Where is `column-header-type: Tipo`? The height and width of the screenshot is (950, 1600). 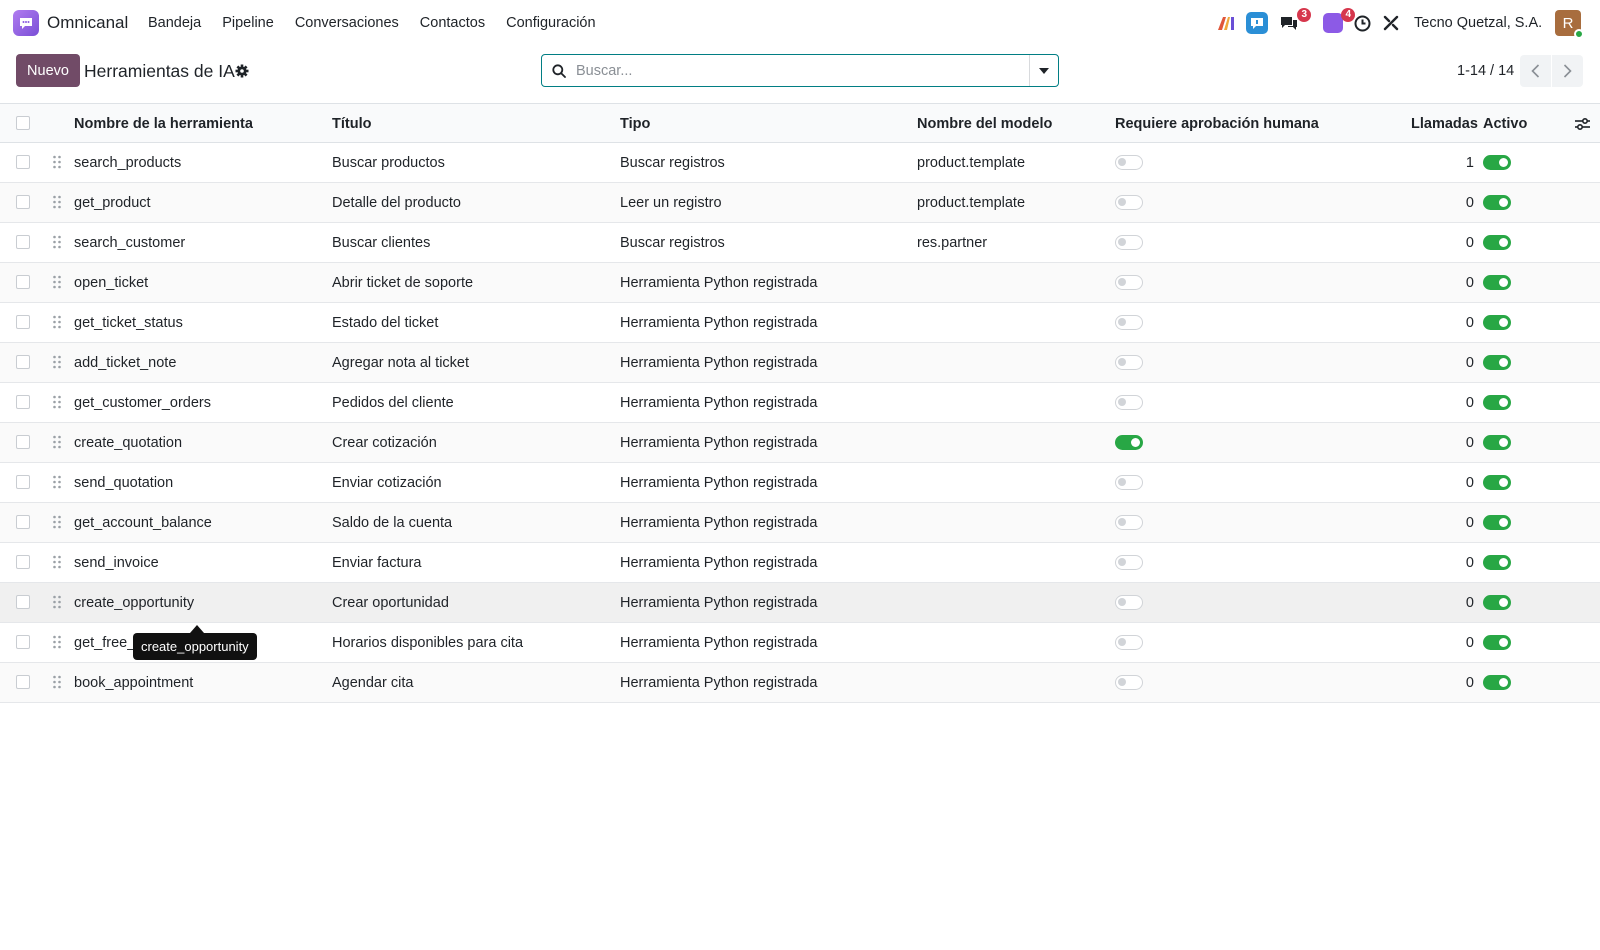 column-header-type: Tipo is located at coordinates (635, 124).